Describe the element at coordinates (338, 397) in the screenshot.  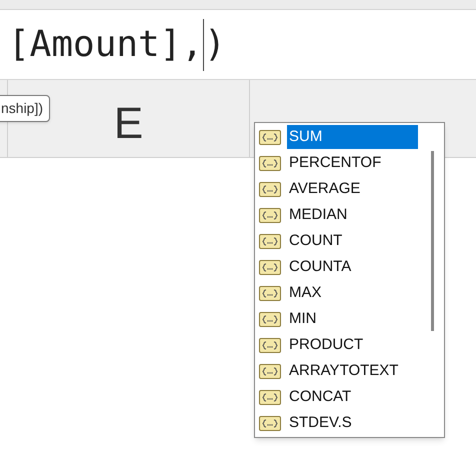
I see `function-item: CONCAT` at that location.